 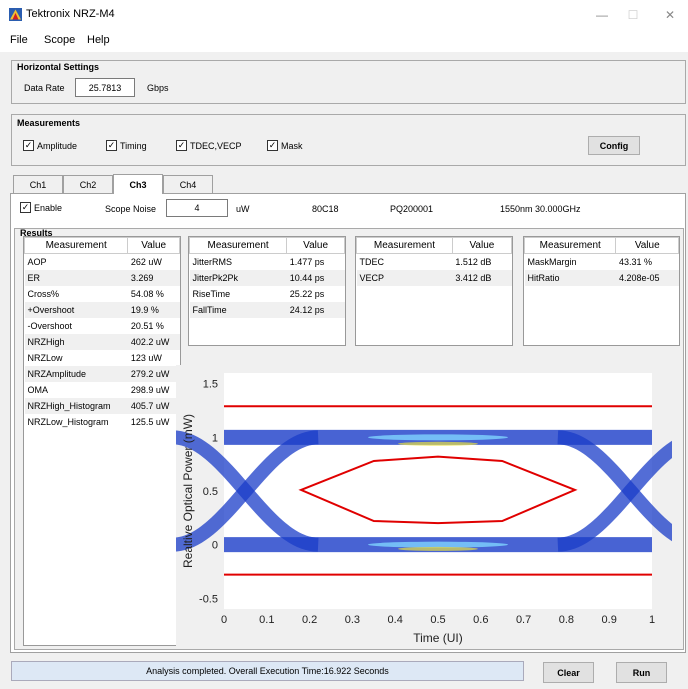 I want to click on enable-checkbox: ✓ Enable, so click(x=41, y=207).